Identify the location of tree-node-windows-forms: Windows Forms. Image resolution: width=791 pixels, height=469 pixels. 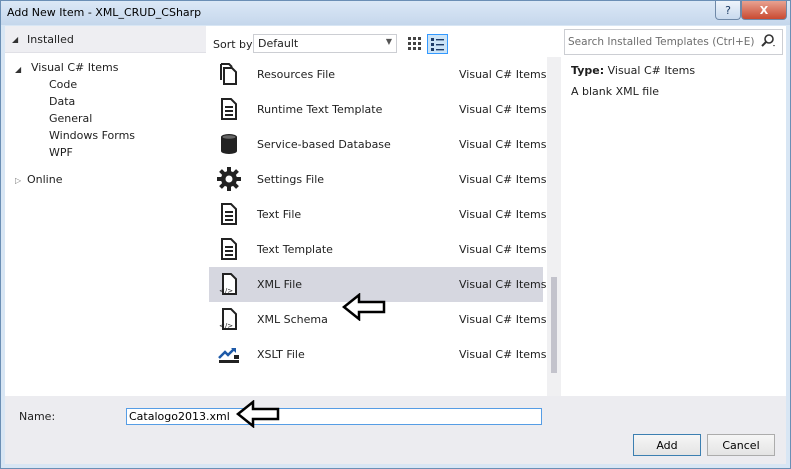
(92, 135).